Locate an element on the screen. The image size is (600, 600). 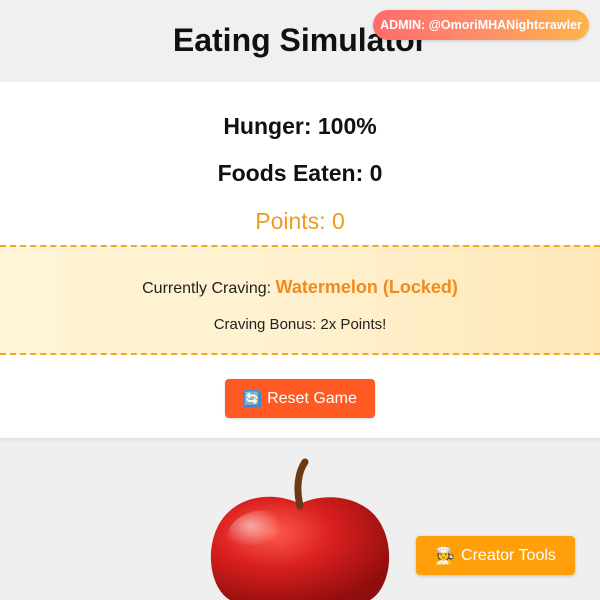
creator-tools-label: Creator Tools is located at coordinates (508, 555).